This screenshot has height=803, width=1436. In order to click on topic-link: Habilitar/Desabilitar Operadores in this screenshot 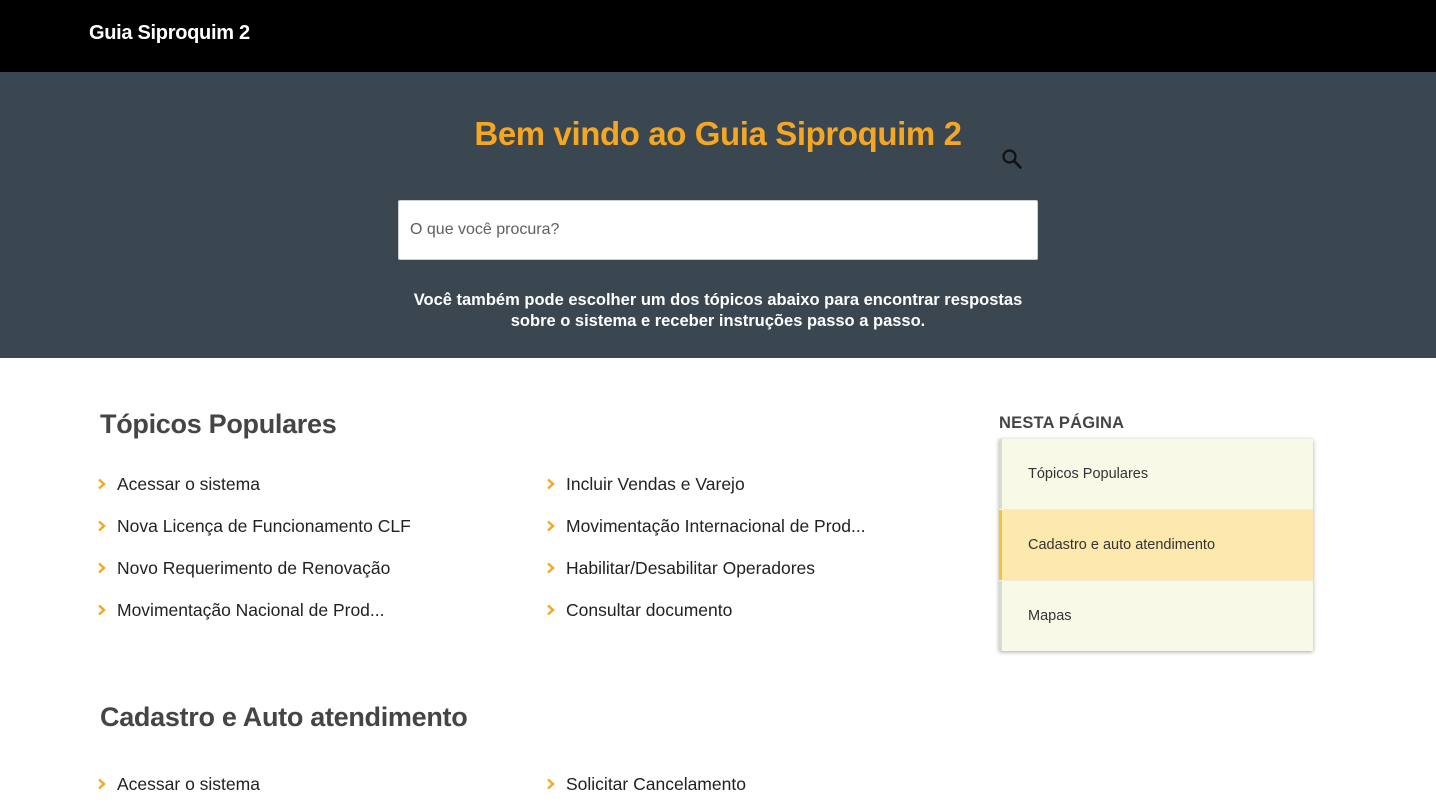, I will do `click(681, 568)`.